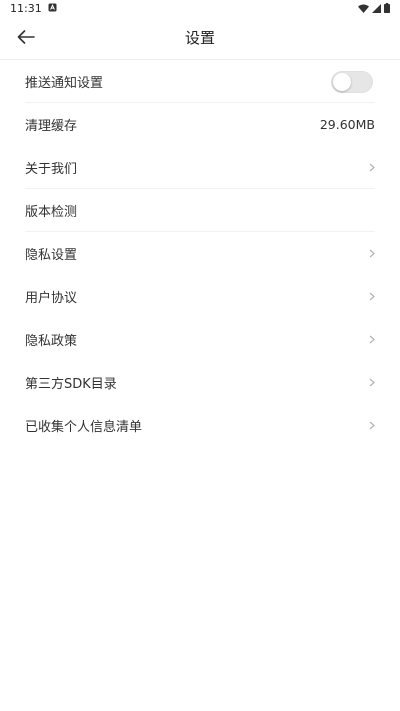  I want to click on push-notification-toggle, so click(352, 81).